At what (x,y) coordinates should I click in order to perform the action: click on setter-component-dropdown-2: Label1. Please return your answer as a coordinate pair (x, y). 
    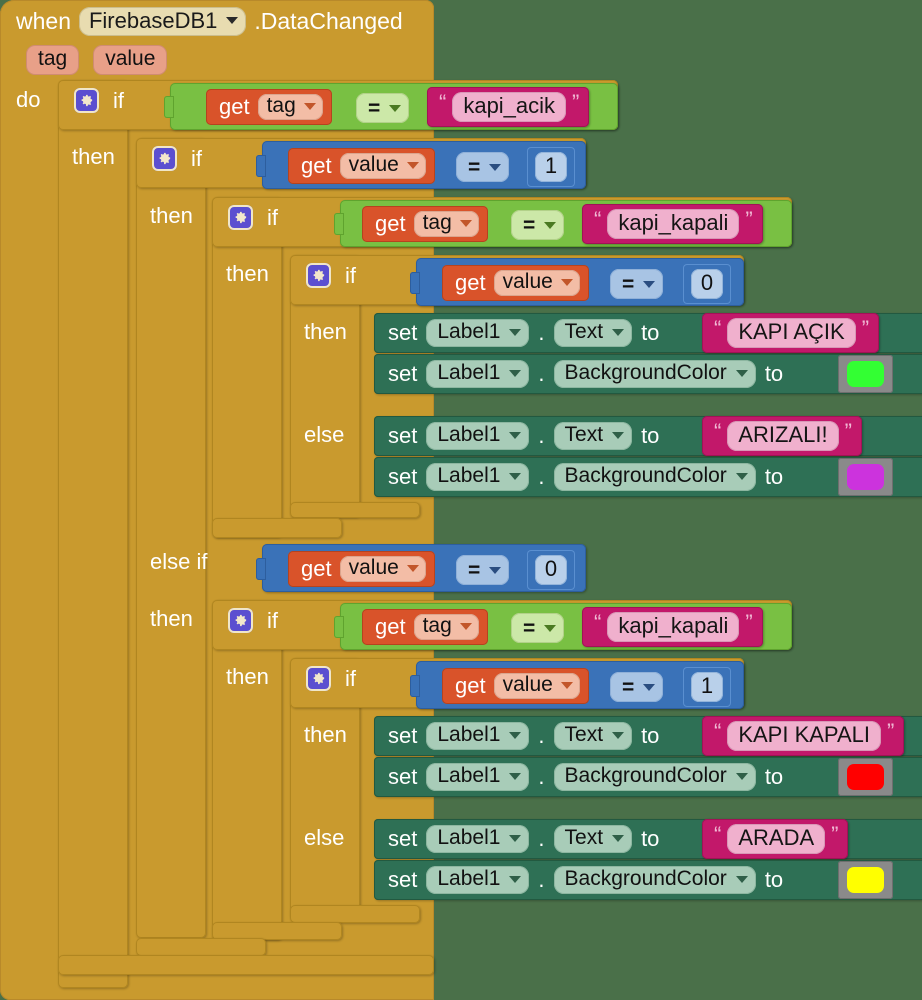
    Looking at the image, I should click on (478, 374).